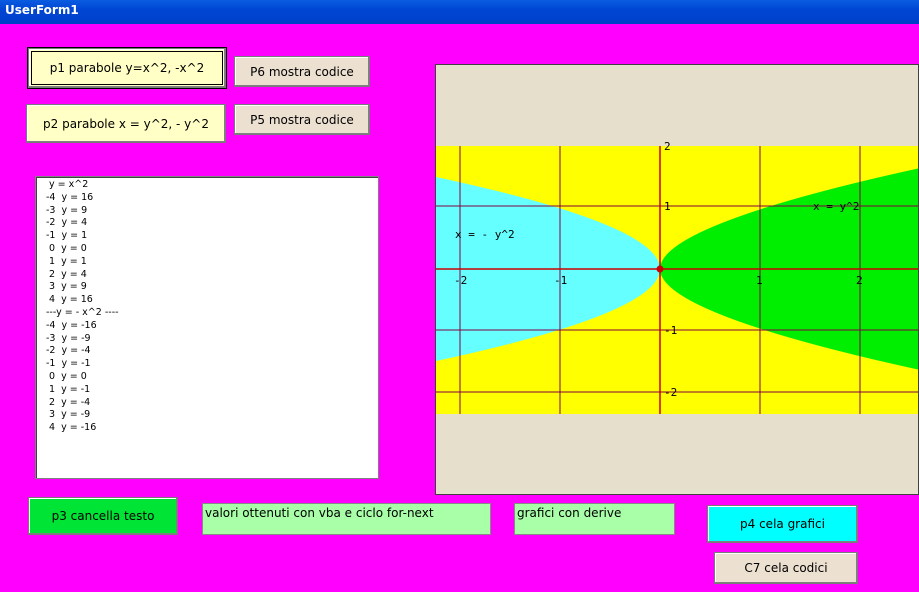 The width and height of the screenshot is (919, 592). I want to click on x-tick-label: 1, so click(759, 280).